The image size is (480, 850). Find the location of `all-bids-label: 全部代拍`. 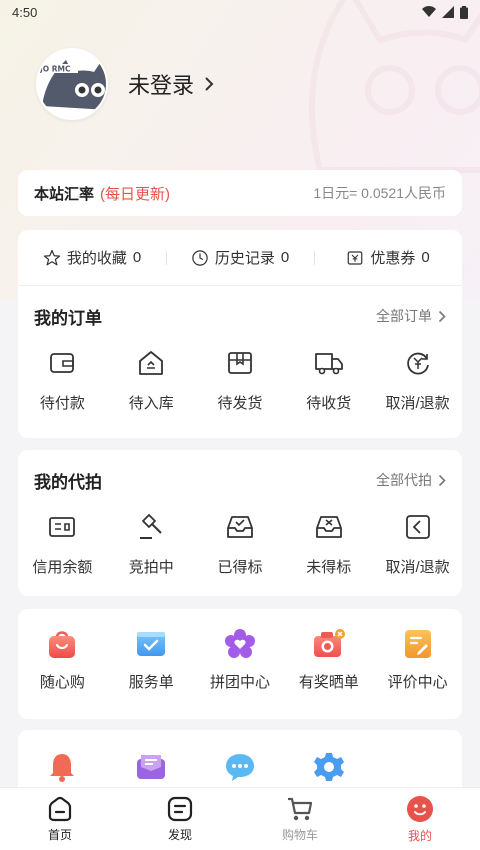

all-bids-label: 全部代拍 is located at coordinates (404, 480).